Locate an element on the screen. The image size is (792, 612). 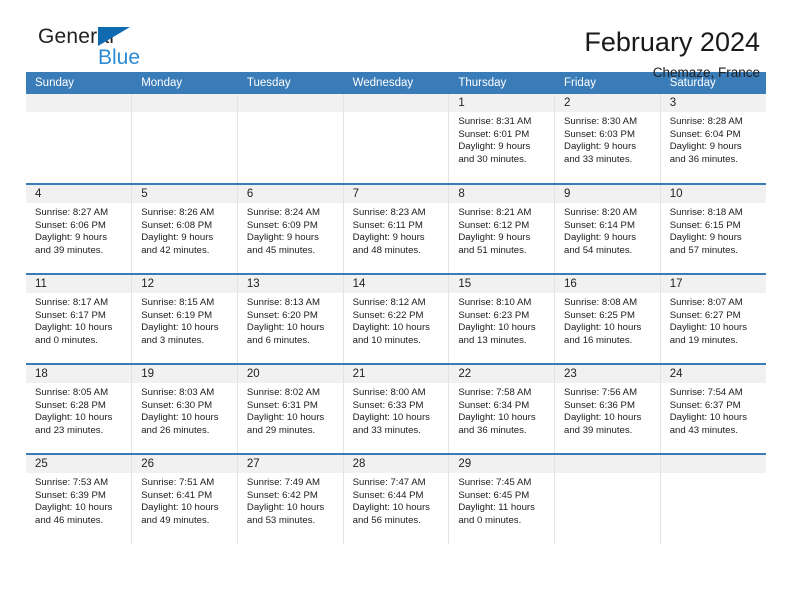
sunset-text: Sunset: 6:28 PM is located at coordinates (70, 405).